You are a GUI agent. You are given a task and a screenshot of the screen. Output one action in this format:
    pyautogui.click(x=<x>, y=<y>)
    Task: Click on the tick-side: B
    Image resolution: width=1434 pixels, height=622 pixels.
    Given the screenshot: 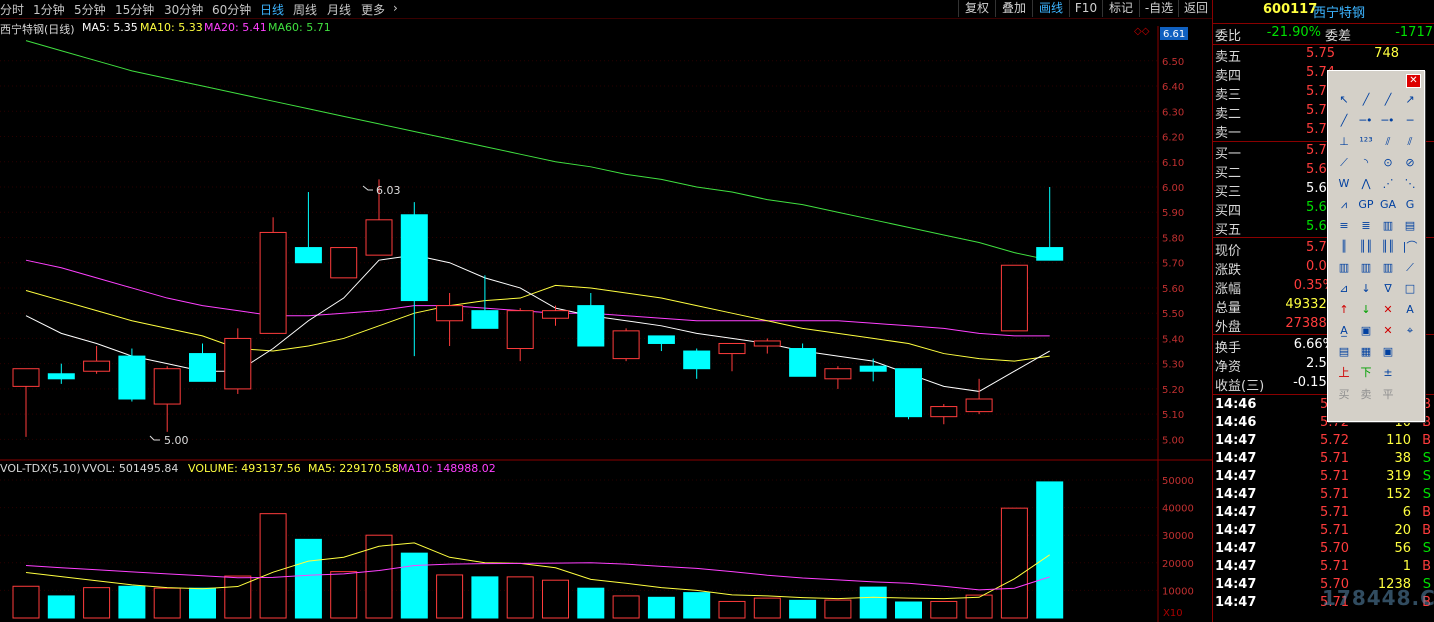 What is the action you would take?
    pyautogui.click(x=1426, y=566)
    